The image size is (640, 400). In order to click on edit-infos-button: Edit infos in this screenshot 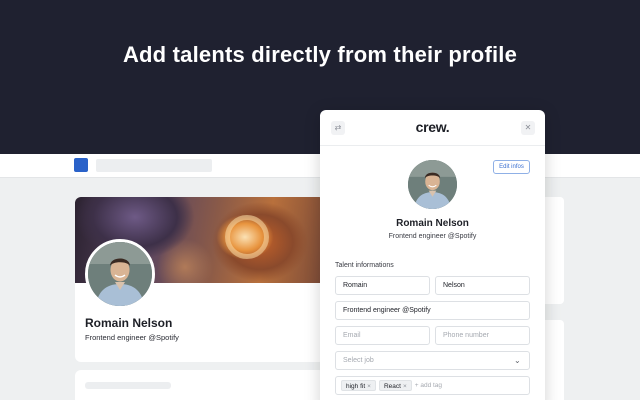, I will do `click(511, 167)`.